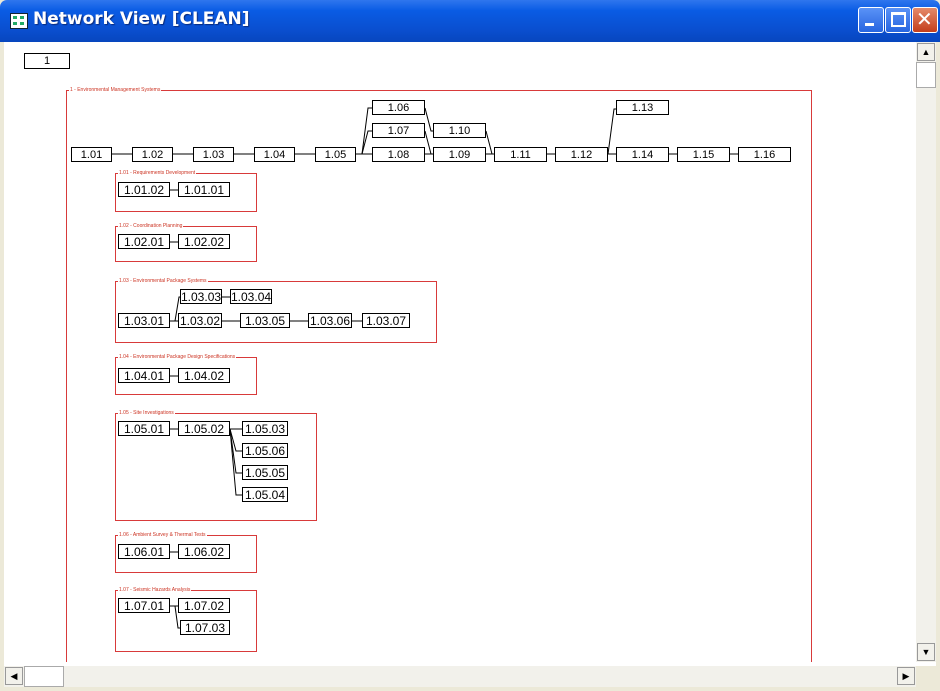  I want to click on arrow-right-icon: ▶, so click(906, 676).